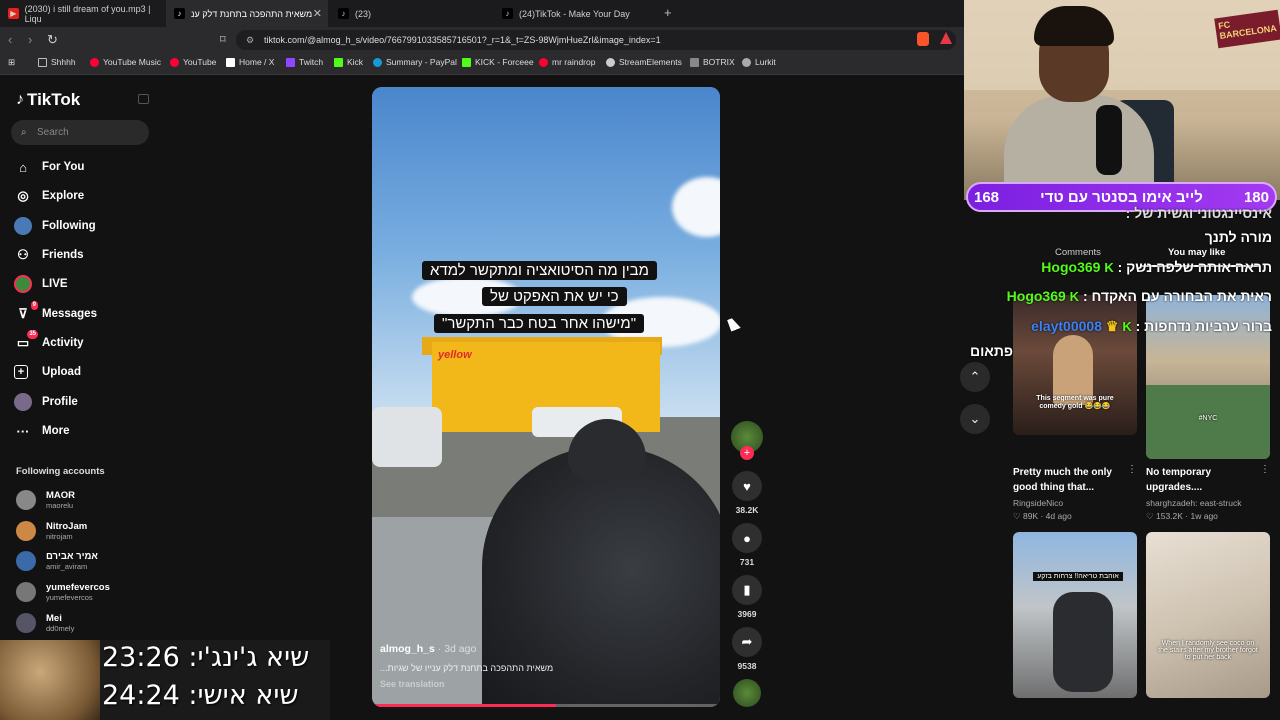 Image resolution: width=1280 pixels, height=720 pixels. I want to click on bookmark-shhhh: Shhhh, so click(57, 62).